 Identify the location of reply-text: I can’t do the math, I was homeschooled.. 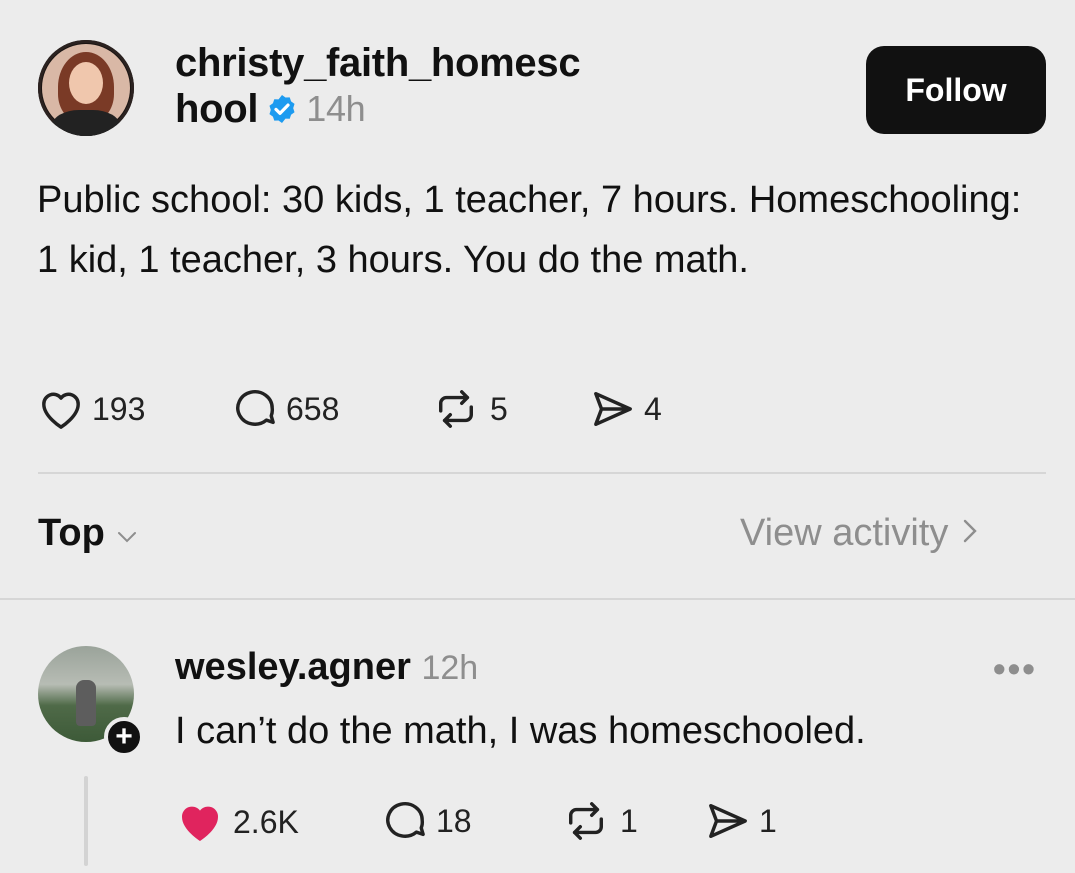
(520, 731).